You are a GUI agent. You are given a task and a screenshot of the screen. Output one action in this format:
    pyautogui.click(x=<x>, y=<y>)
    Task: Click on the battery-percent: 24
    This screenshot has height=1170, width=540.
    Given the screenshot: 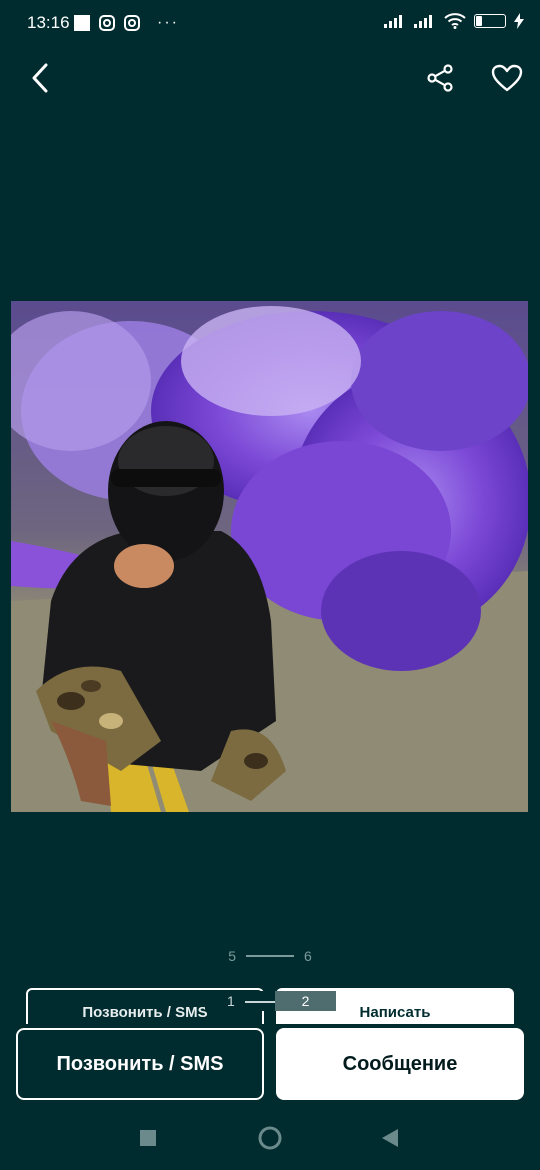 What is the action you would take?
    pyautogui.click(x=490, y=21)
    